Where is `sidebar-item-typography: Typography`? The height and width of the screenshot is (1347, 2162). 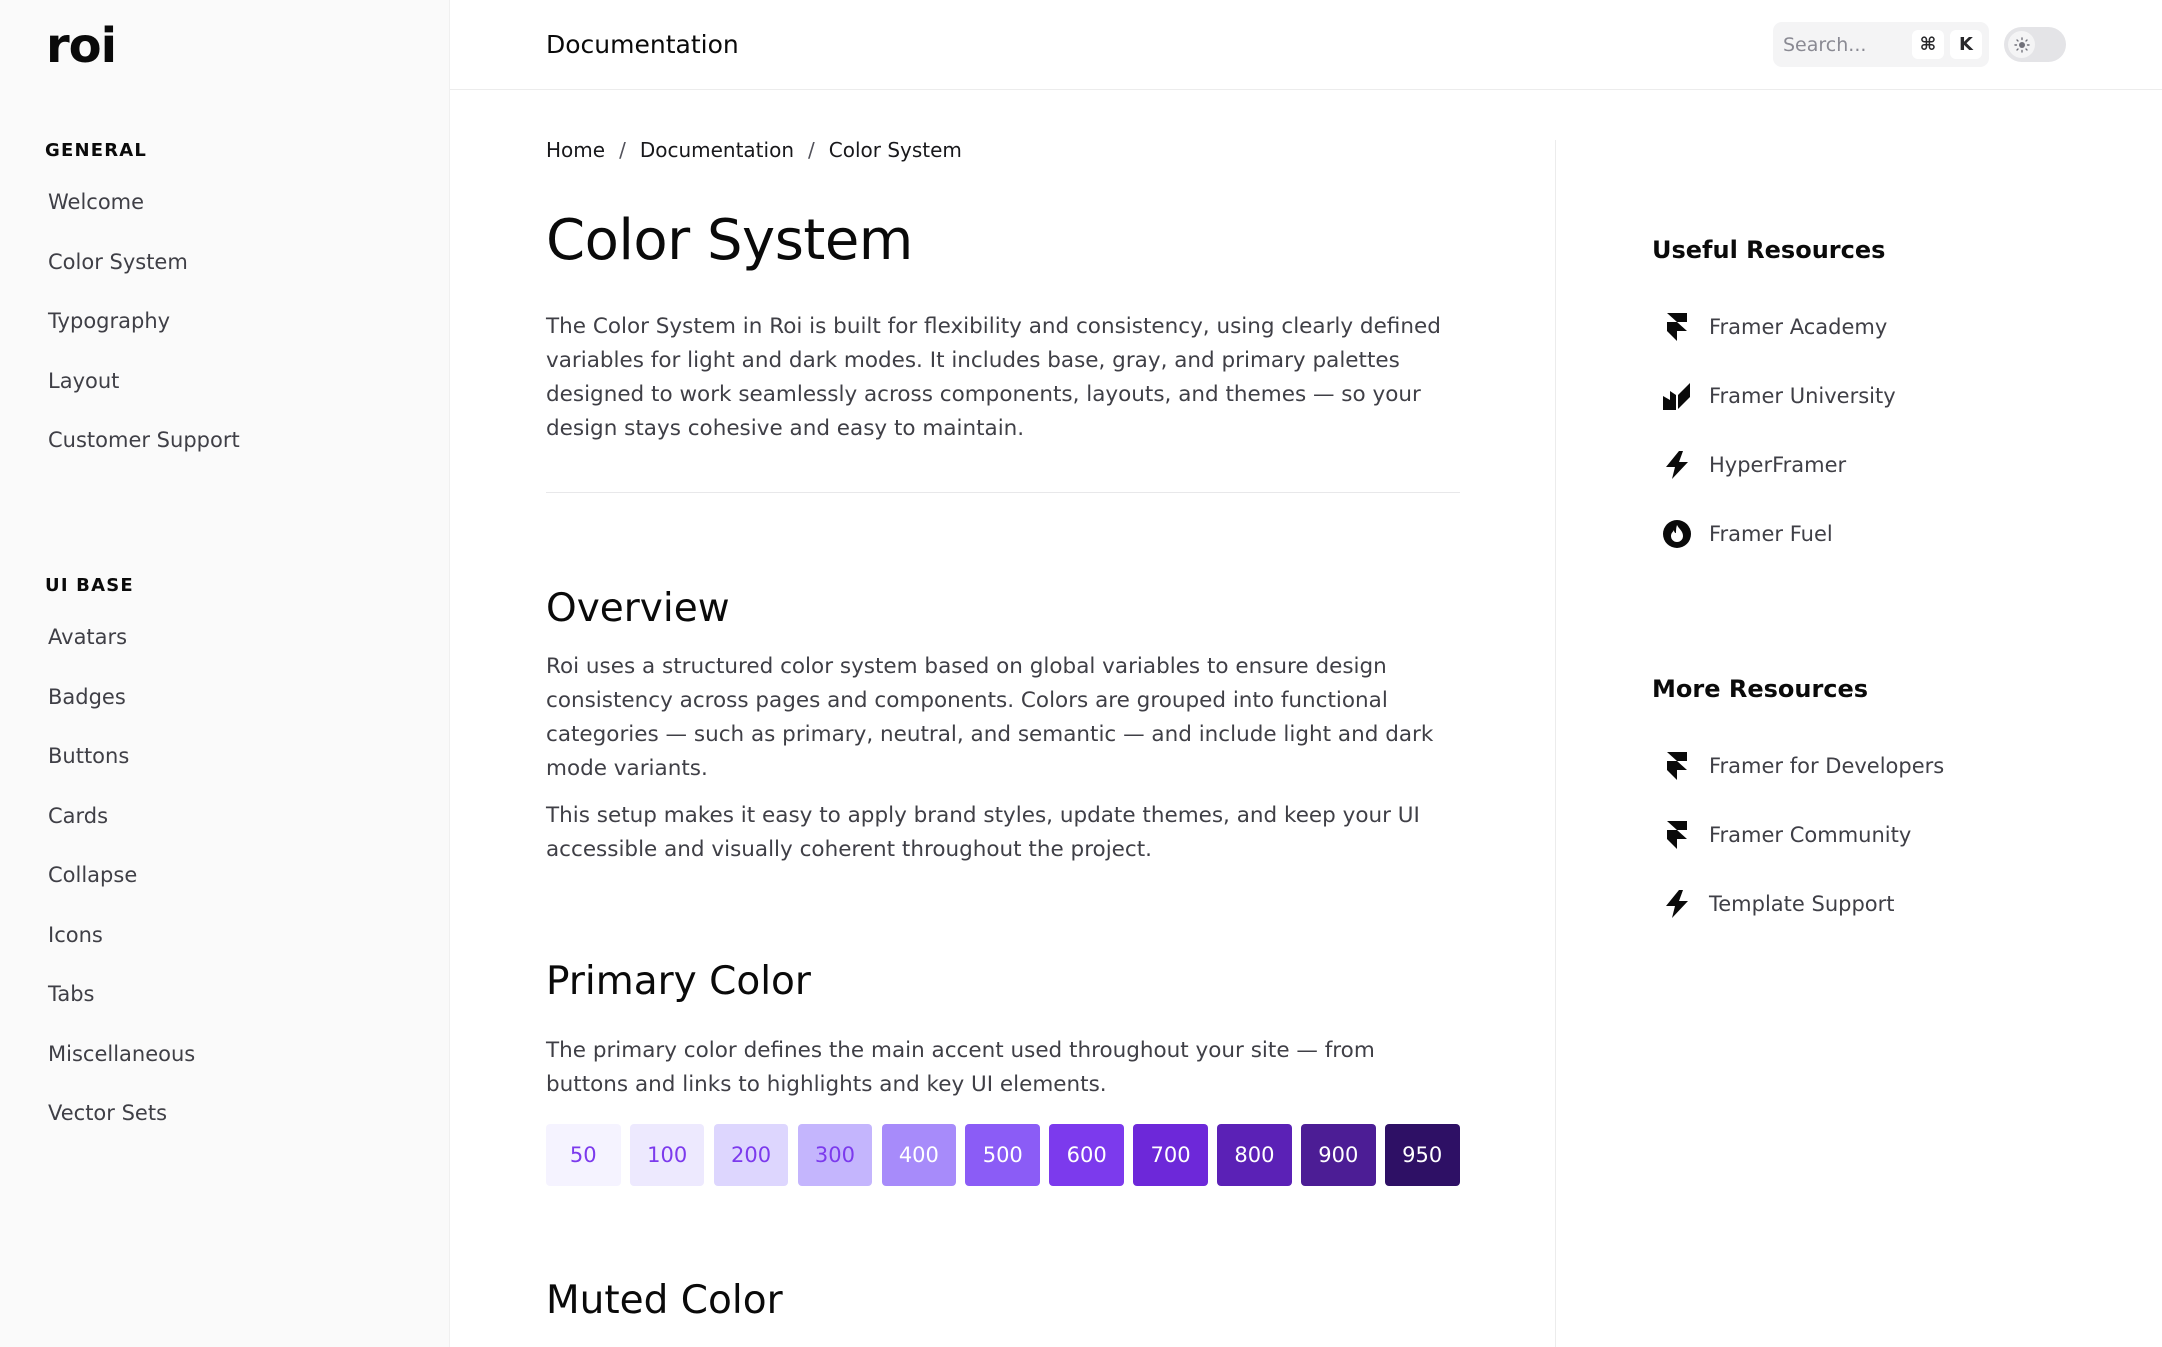 sidebar-item-typography: Typography is located at coordinates (142, 341).